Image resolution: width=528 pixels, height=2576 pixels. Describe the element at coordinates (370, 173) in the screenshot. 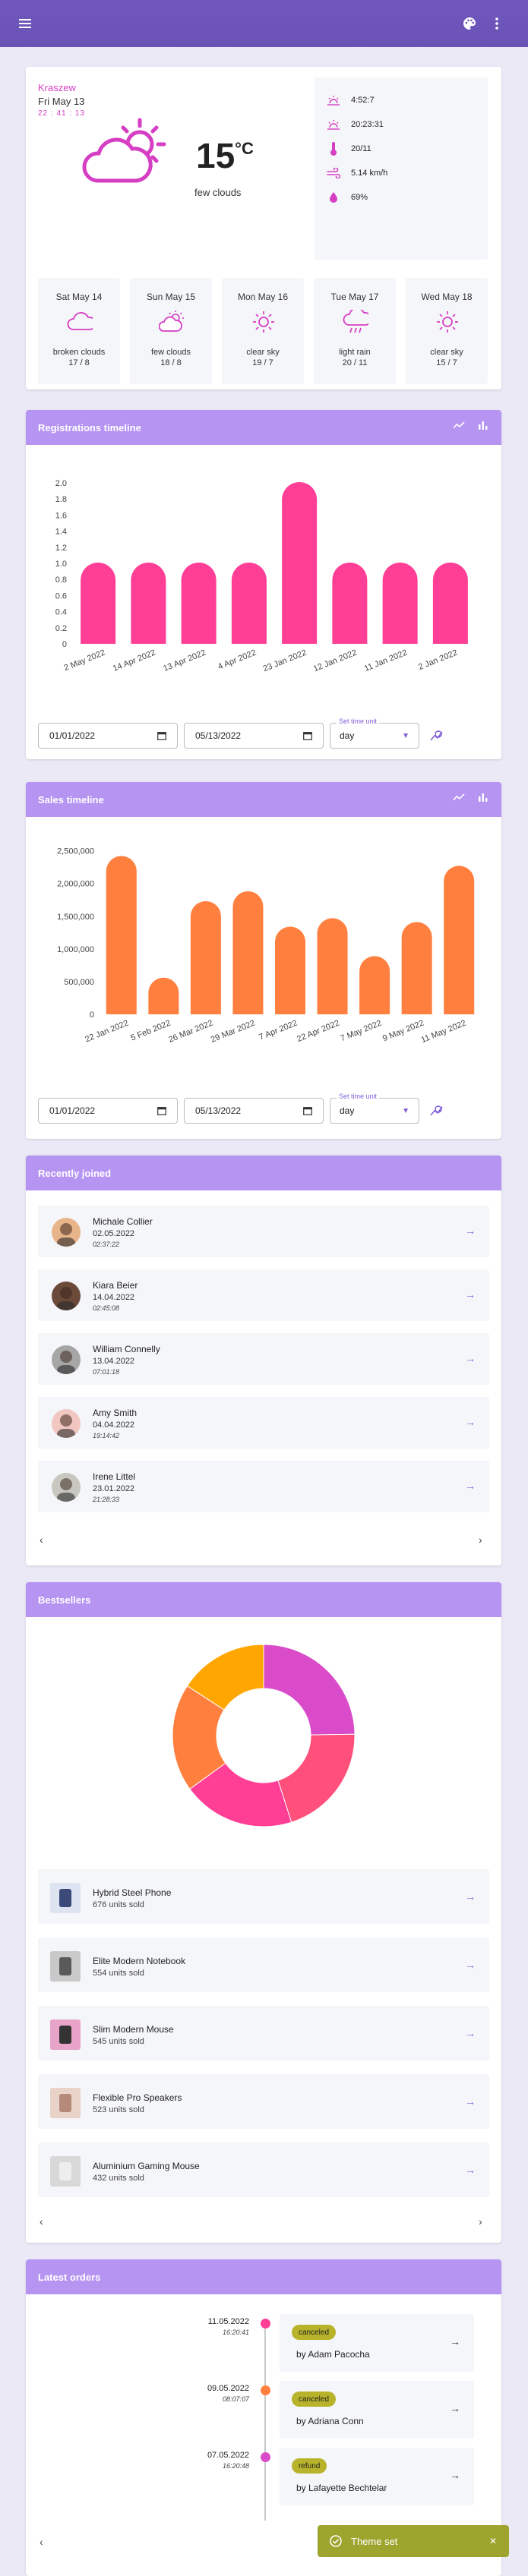

I see `wind-value: 5.14 km/h` at that location.